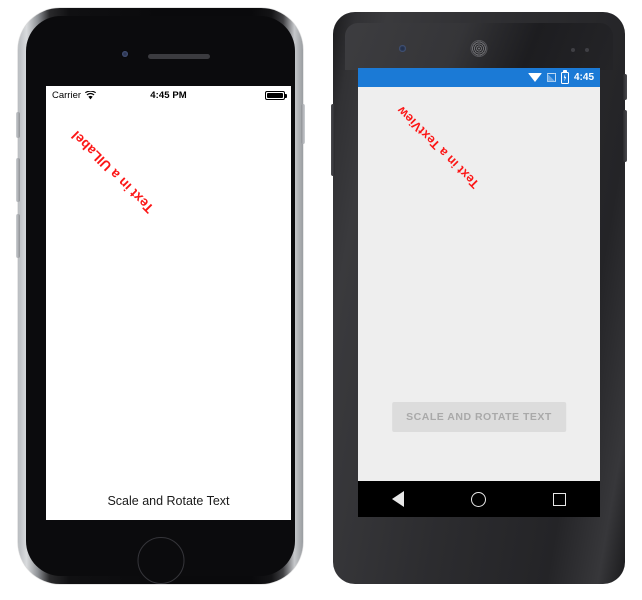 The image size is (642, 600). Describe the element at coordinates (18, 180) in the screenshot. I see `volume-up-button` at that location.